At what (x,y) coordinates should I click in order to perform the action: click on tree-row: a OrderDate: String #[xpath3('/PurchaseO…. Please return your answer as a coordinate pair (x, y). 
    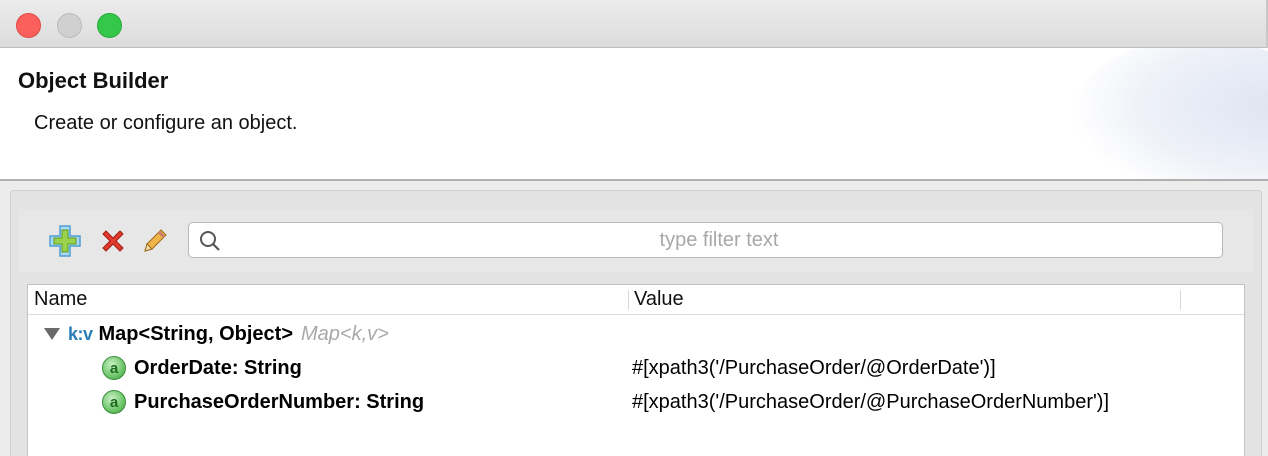
    Looking at the image, I should click on (636, 368).